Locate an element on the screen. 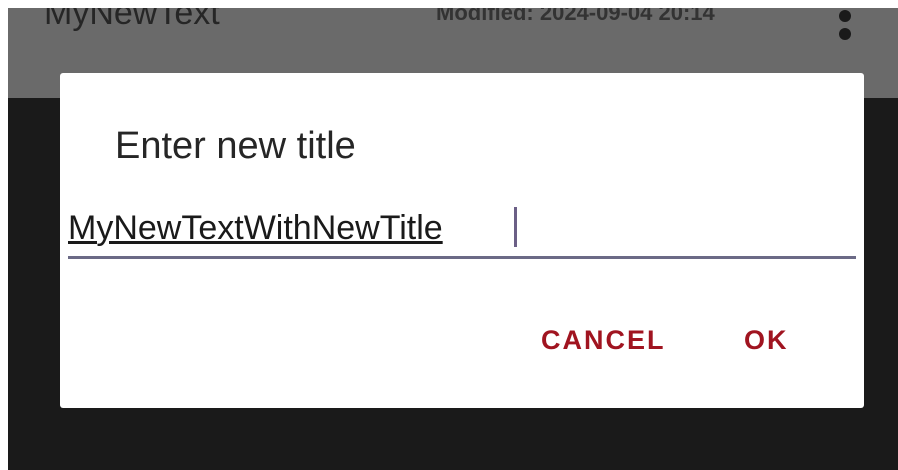 The height and width of the screenshot is (470, 898). modified-timestamp: Modified: 2024-09-04 20:14 is located at coordinates (575, 16).